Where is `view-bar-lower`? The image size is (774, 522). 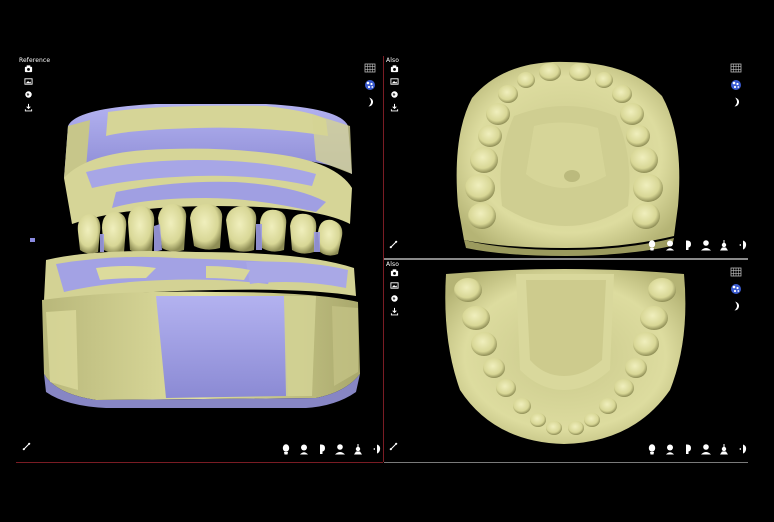
view-bar-lower is located at coordinates (697, 449).